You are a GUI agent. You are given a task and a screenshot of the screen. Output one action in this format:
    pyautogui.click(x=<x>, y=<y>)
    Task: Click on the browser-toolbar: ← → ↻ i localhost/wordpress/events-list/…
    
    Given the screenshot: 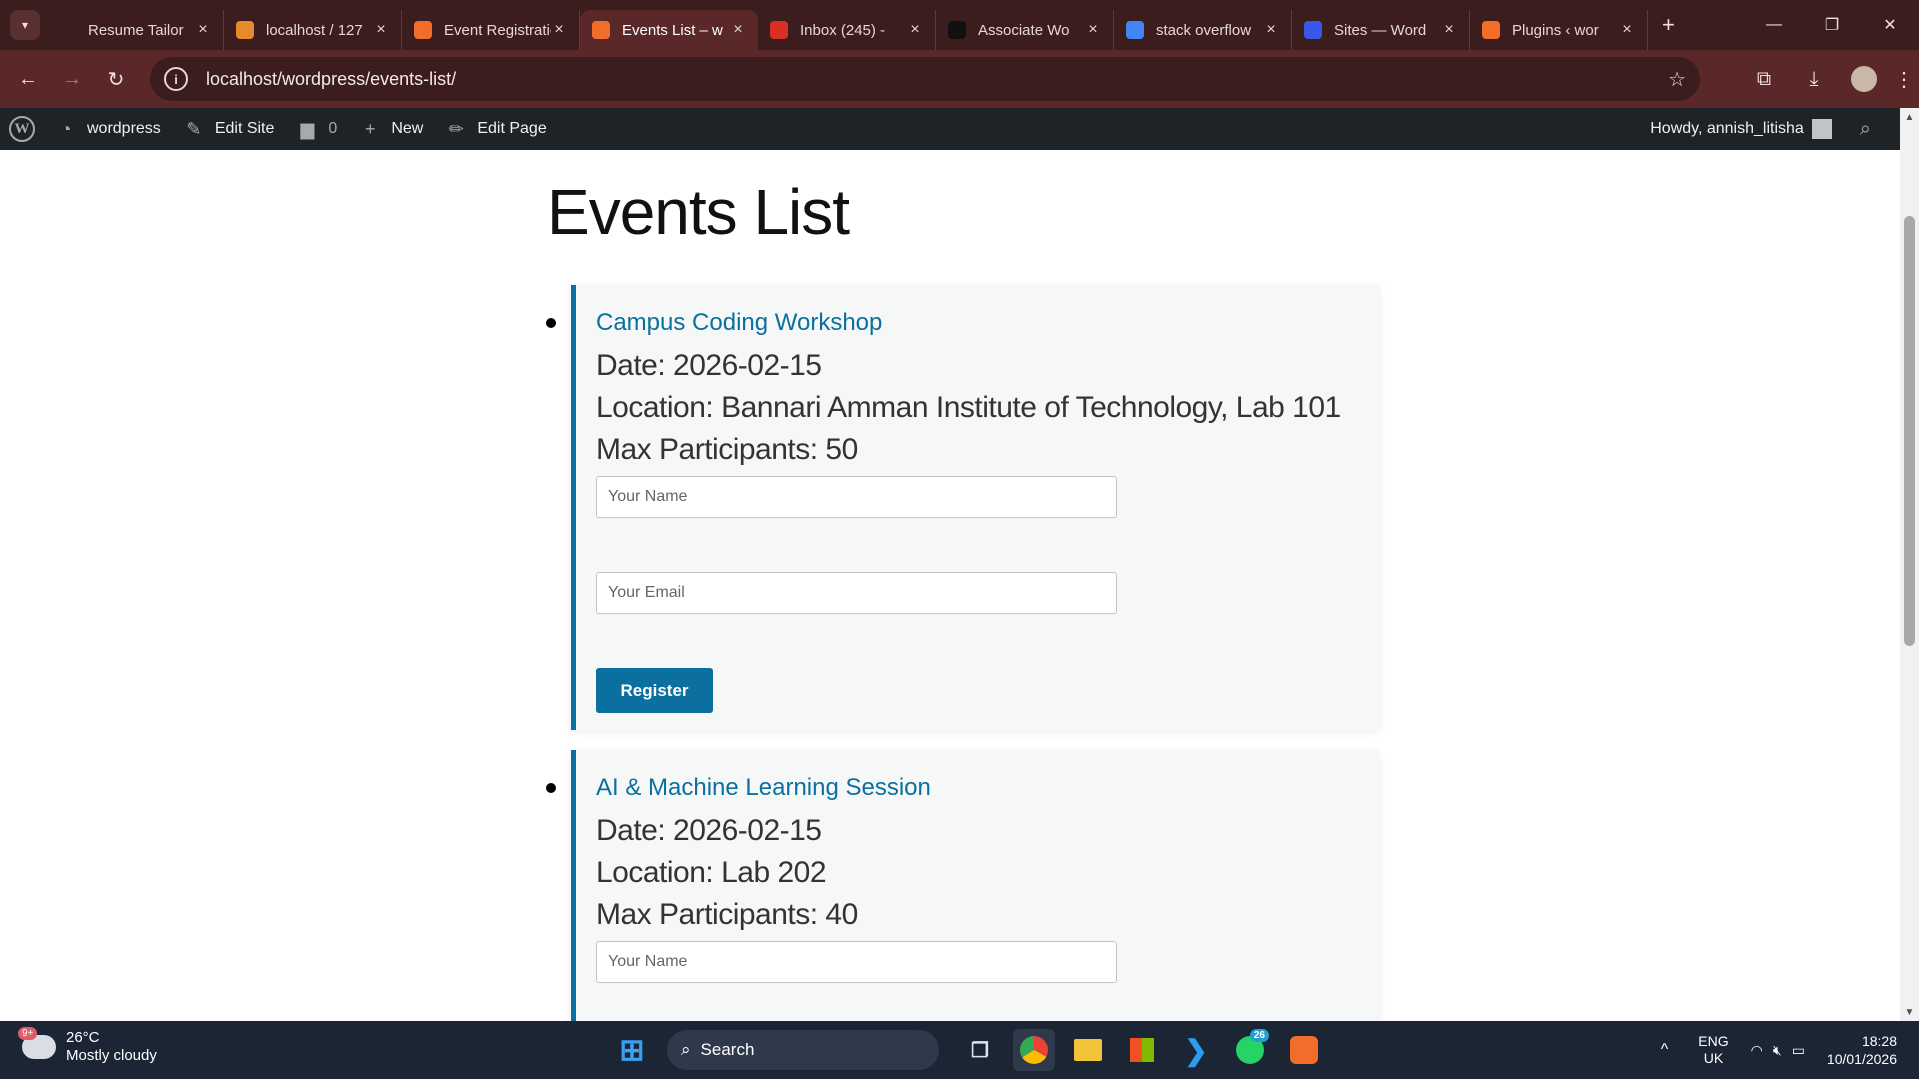 What is the action you would take?
    pyautogui.click(x=959, y=79)
    